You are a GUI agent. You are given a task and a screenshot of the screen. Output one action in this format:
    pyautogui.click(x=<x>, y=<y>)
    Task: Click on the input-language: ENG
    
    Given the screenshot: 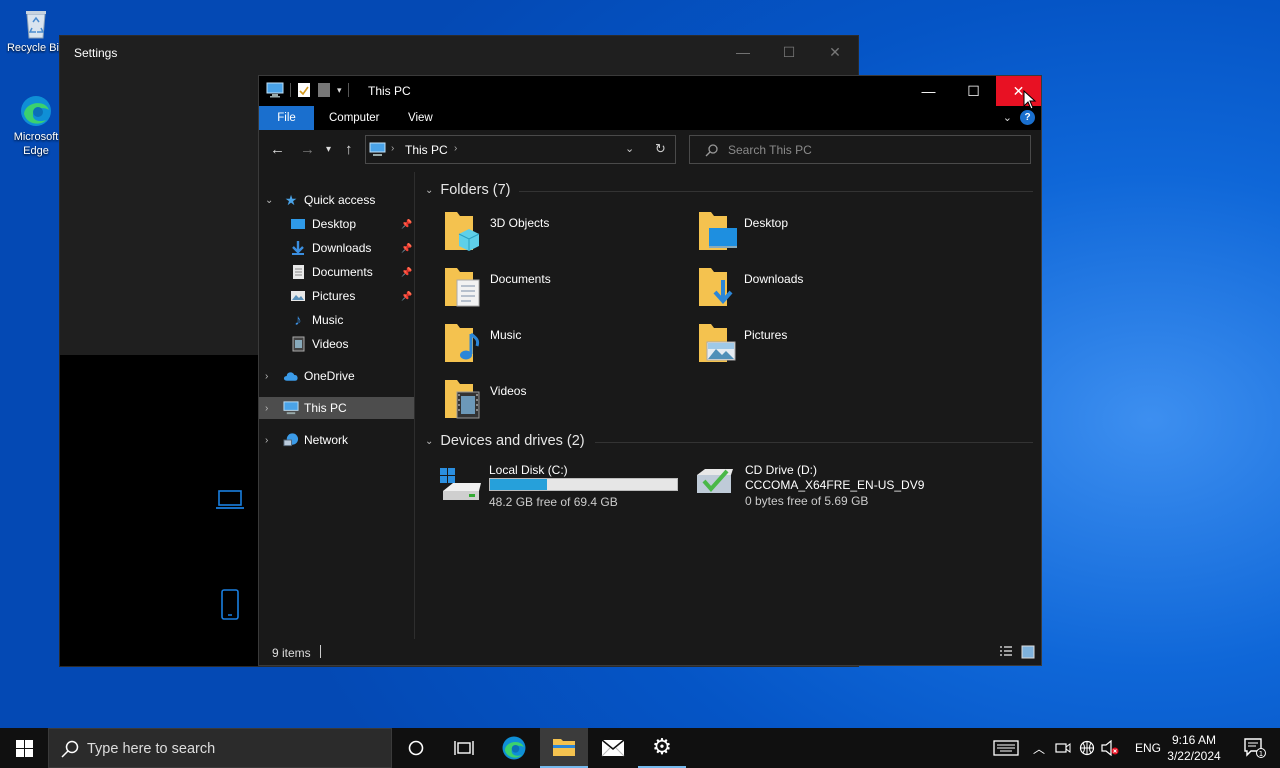 What is the action you would take?
    pyautogui.click(x=1148, y=748)
    